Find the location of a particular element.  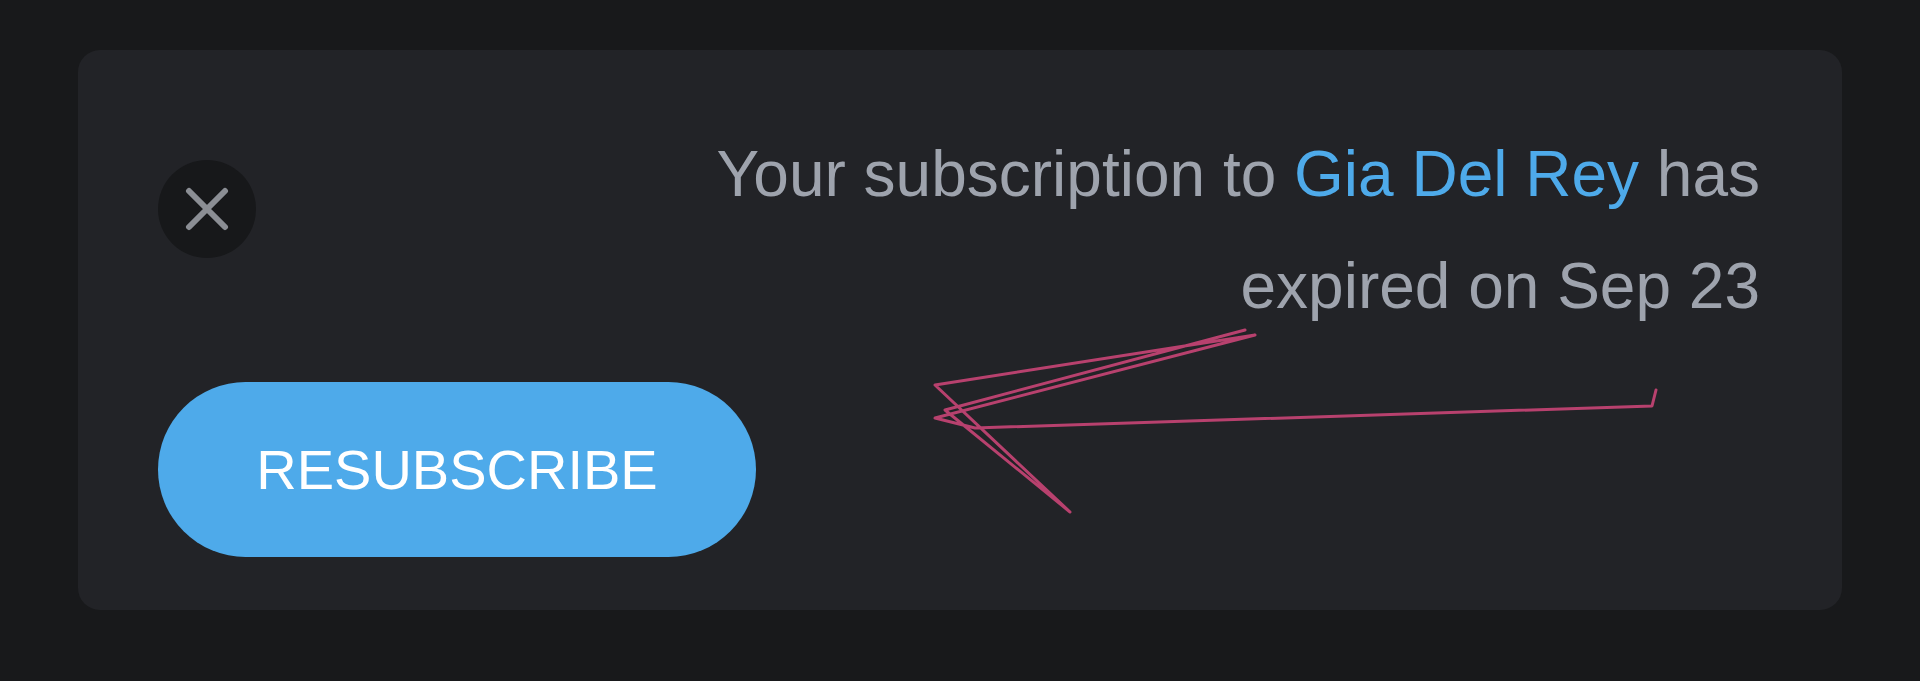

close-icon is located at coordinates (207, 209).